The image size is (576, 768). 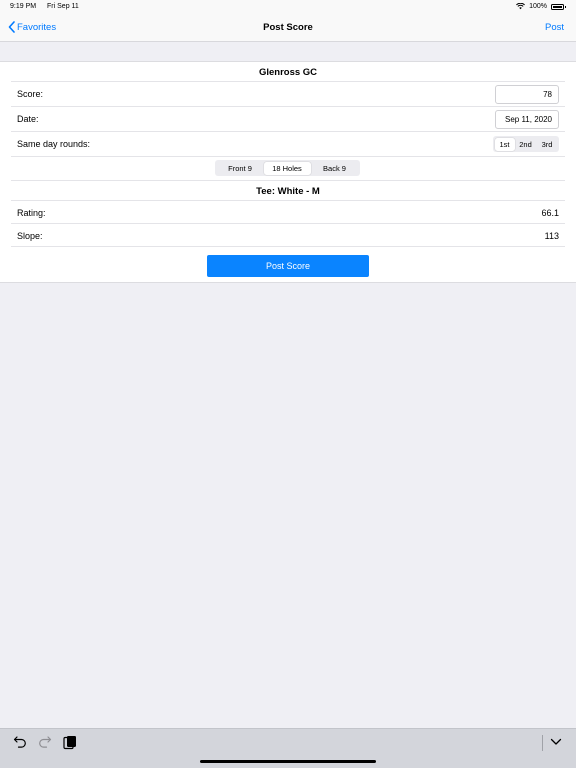 I want to click on score-label: Score:, so click(x=30, y=94).